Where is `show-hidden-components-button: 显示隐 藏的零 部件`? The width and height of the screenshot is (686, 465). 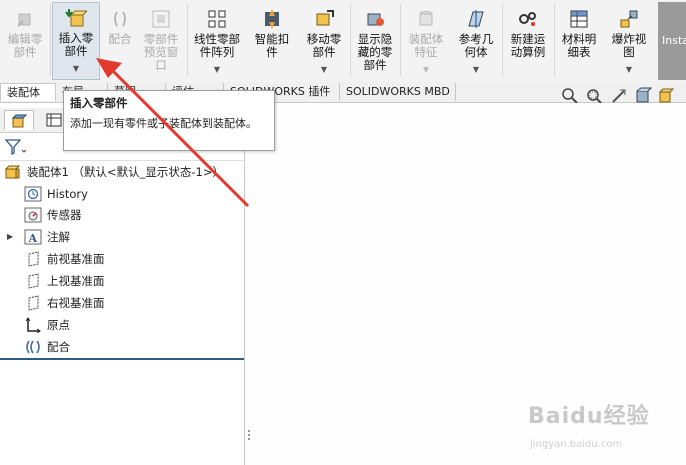 show-hidden-components-button: 显示隐 藏的零 部件 is located at coordinates (375, 41).